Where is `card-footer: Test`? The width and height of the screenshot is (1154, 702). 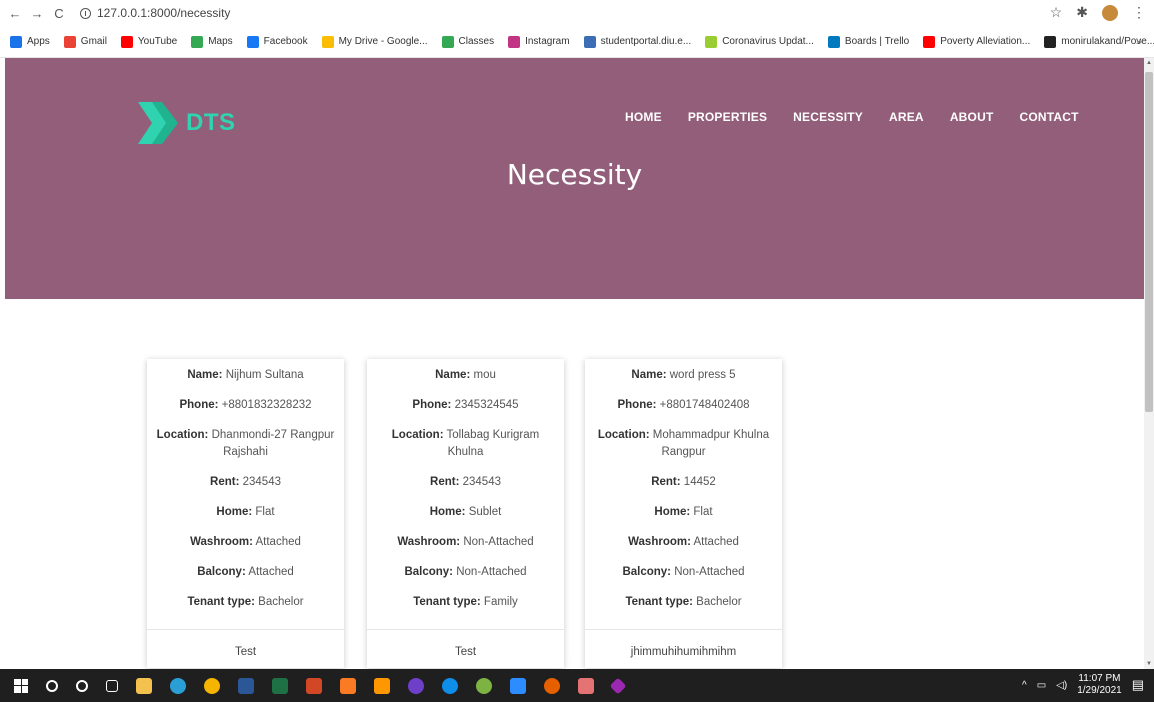
card-footer: Test is located at coordinates (245, 648).